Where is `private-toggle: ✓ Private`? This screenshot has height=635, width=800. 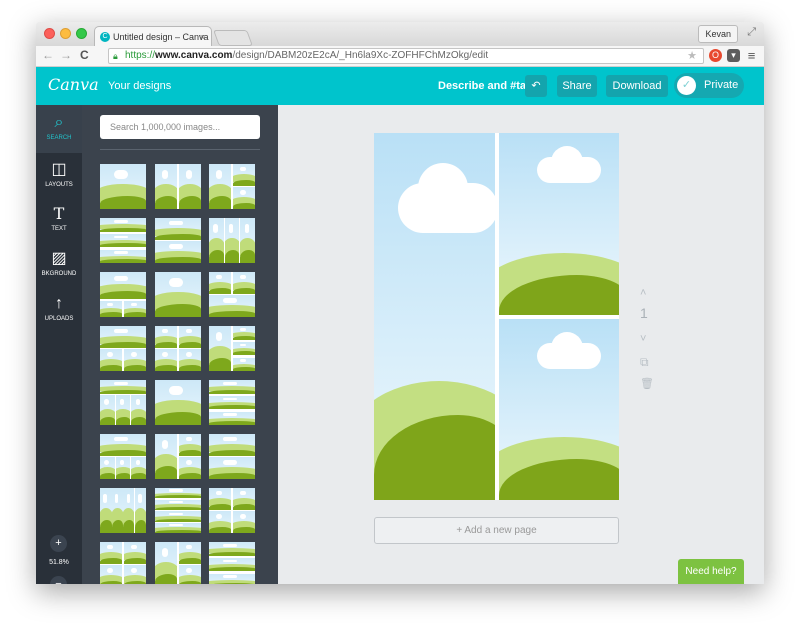 private-toggle: ✓ Private is located at coordinates (709, 85).